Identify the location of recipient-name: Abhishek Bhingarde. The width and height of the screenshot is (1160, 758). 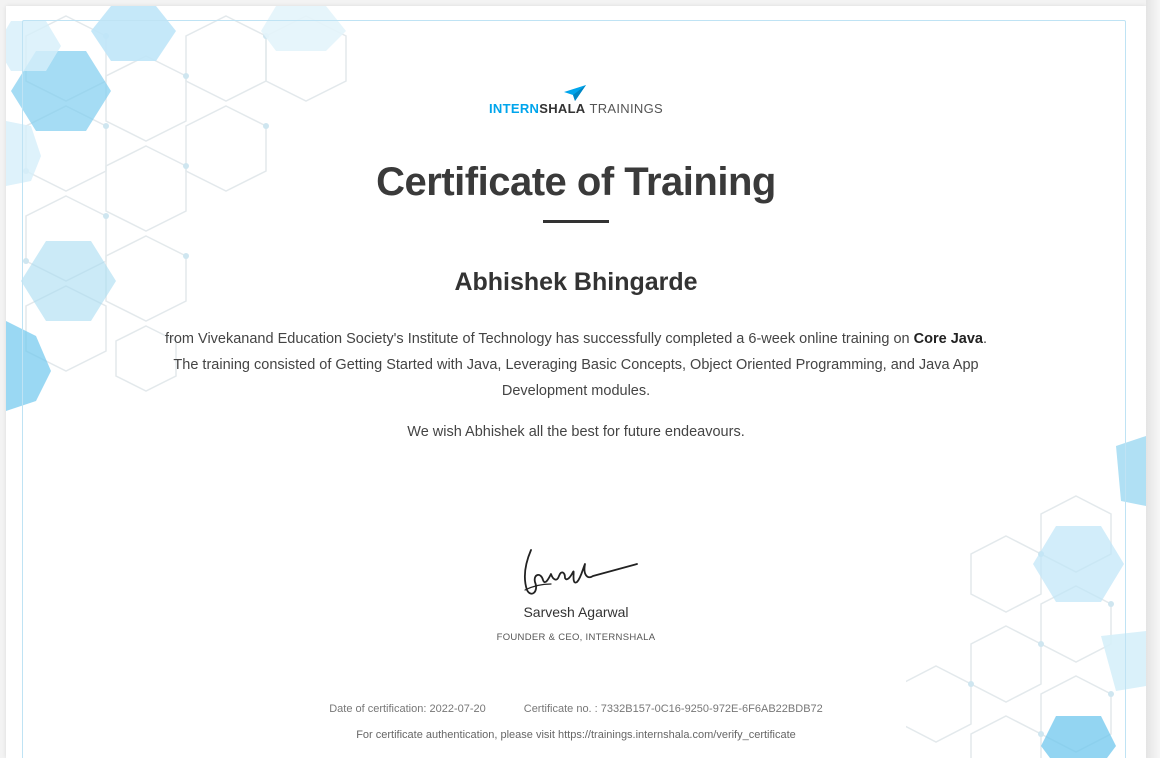
(576, 282).